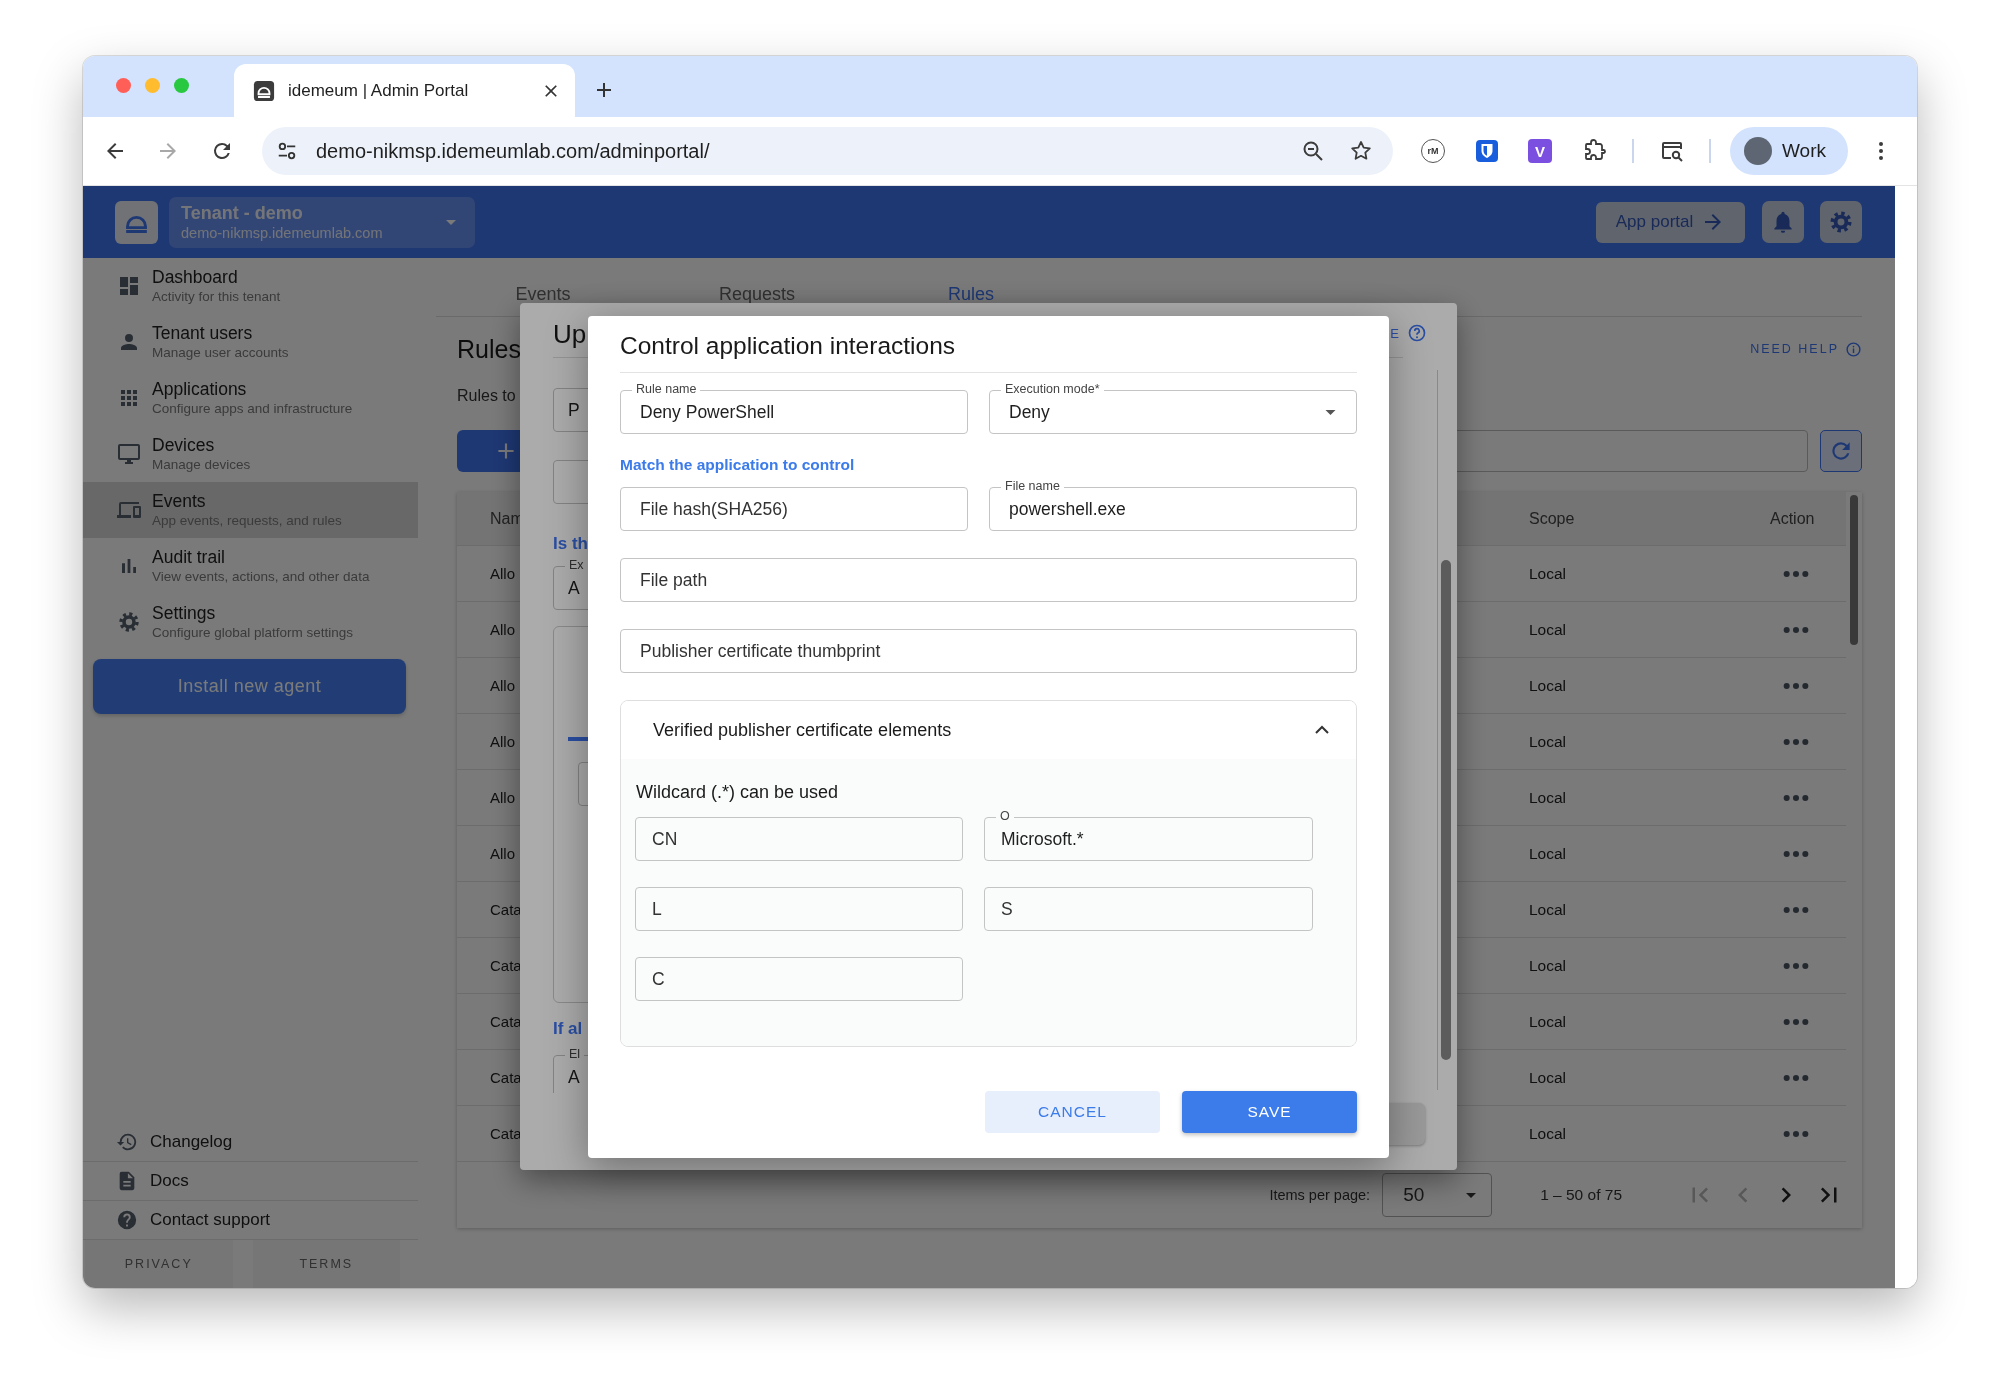 This screenshot has width=2000, height=1399. I want to click on puzzle-icon, so click(1595, 151).